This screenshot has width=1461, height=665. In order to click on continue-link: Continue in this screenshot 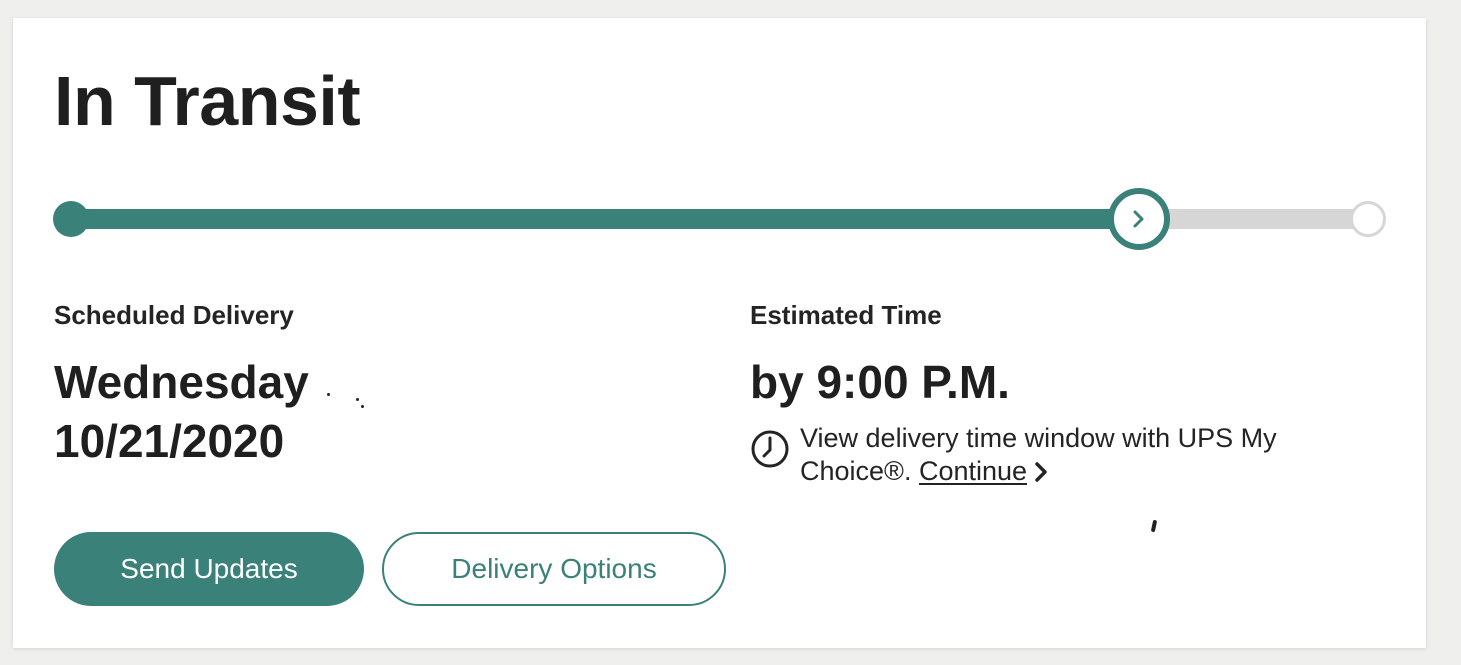, I will do `click(973, 471)`.